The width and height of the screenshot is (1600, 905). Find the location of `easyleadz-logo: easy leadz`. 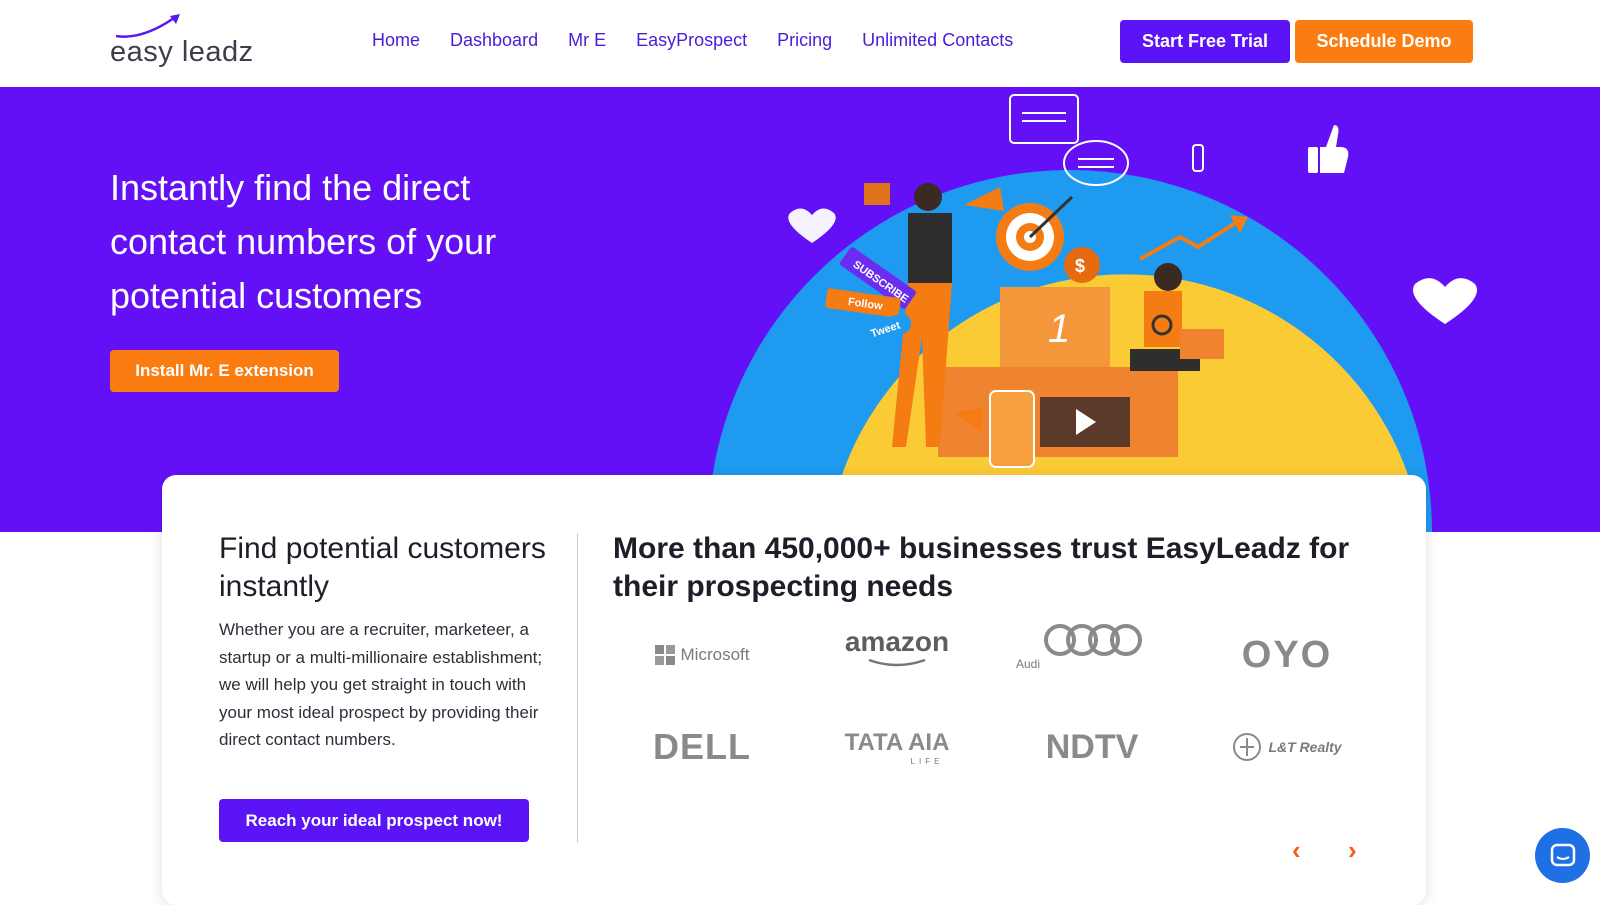

easyleadz-logo: easy leadz is located at coordinates (185, 44).